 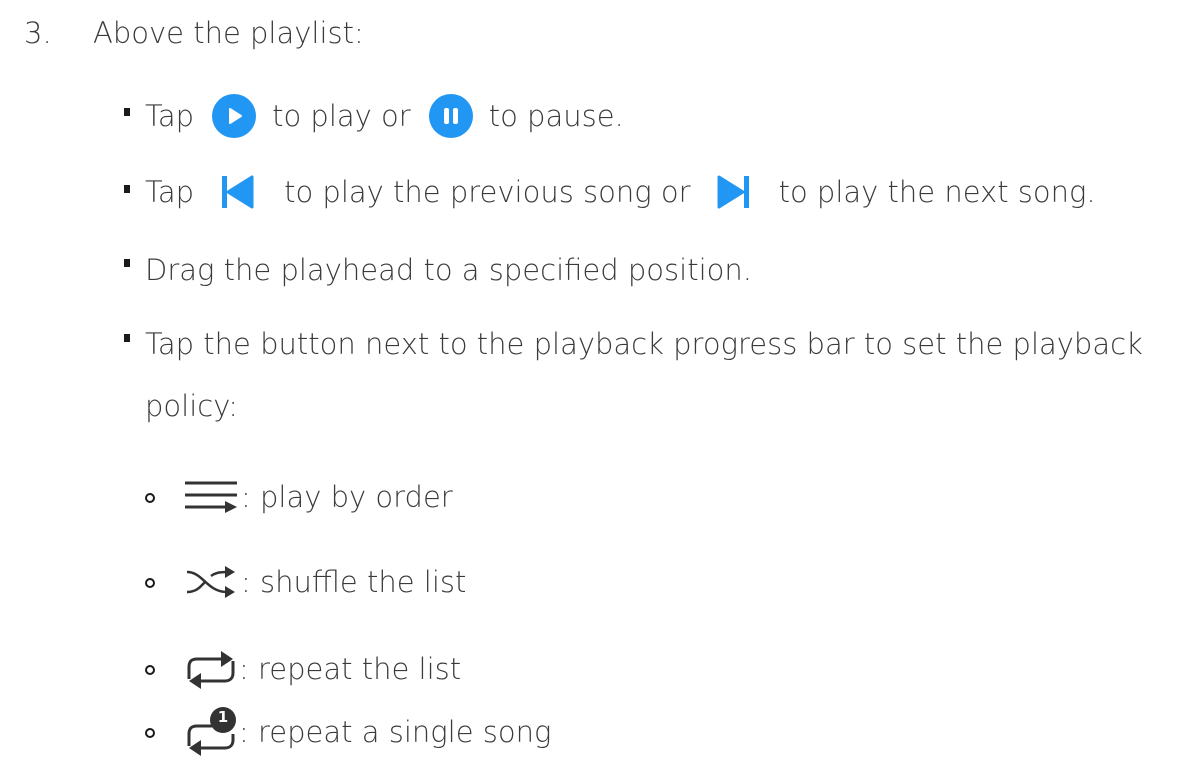 I want to click on play-icon, so click(x=234, y=116).